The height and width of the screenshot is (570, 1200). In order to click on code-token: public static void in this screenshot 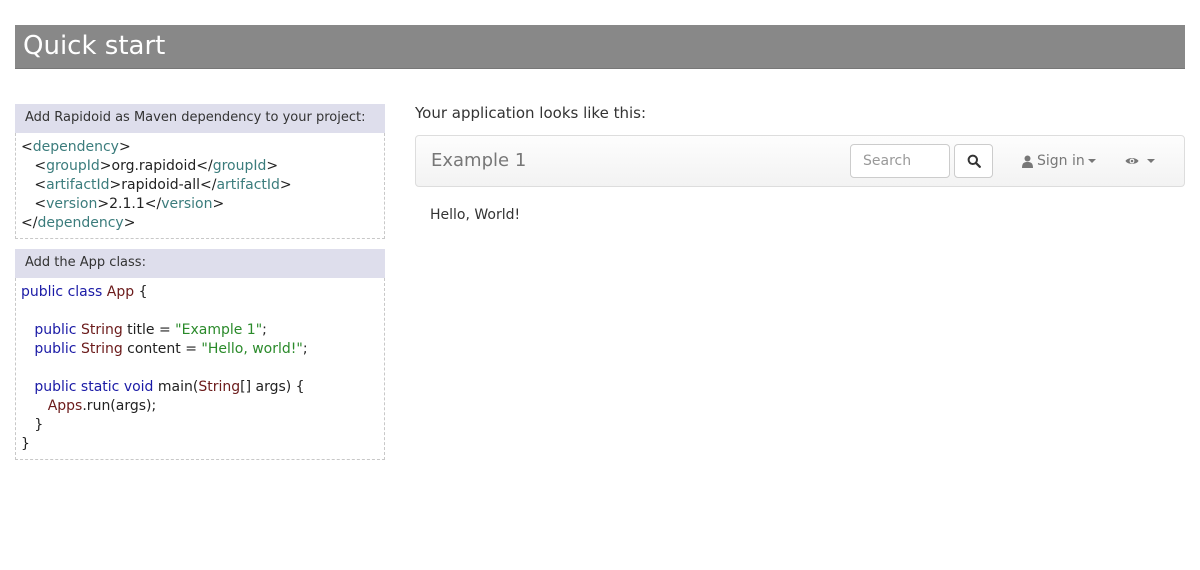, I will do `click(89, 387)`.